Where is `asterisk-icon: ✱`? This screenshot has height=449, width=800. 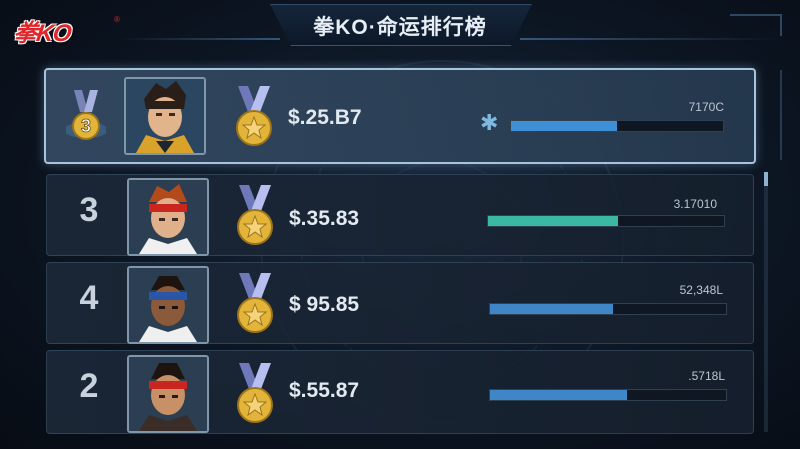 asterisk-icon: ✱ is located at coordinates (489, 122).